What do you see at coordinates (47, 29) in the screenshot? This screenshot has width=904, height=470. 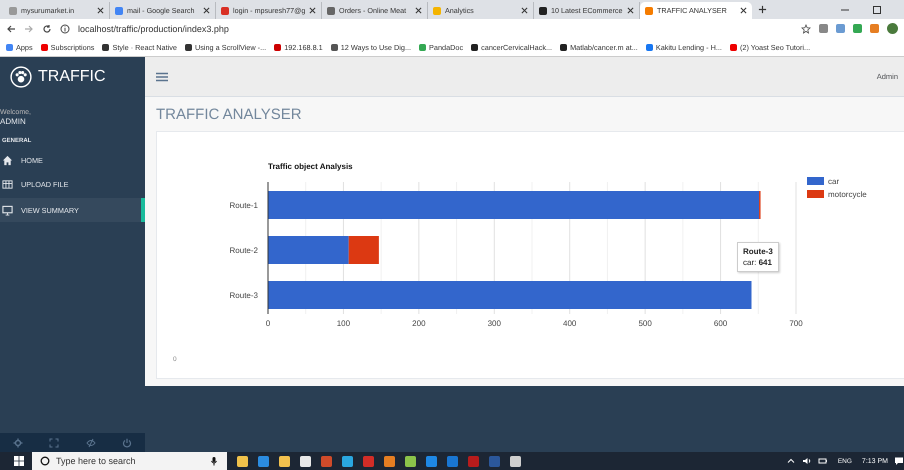 I see `reload-icon` at bounding box center [47, 29].